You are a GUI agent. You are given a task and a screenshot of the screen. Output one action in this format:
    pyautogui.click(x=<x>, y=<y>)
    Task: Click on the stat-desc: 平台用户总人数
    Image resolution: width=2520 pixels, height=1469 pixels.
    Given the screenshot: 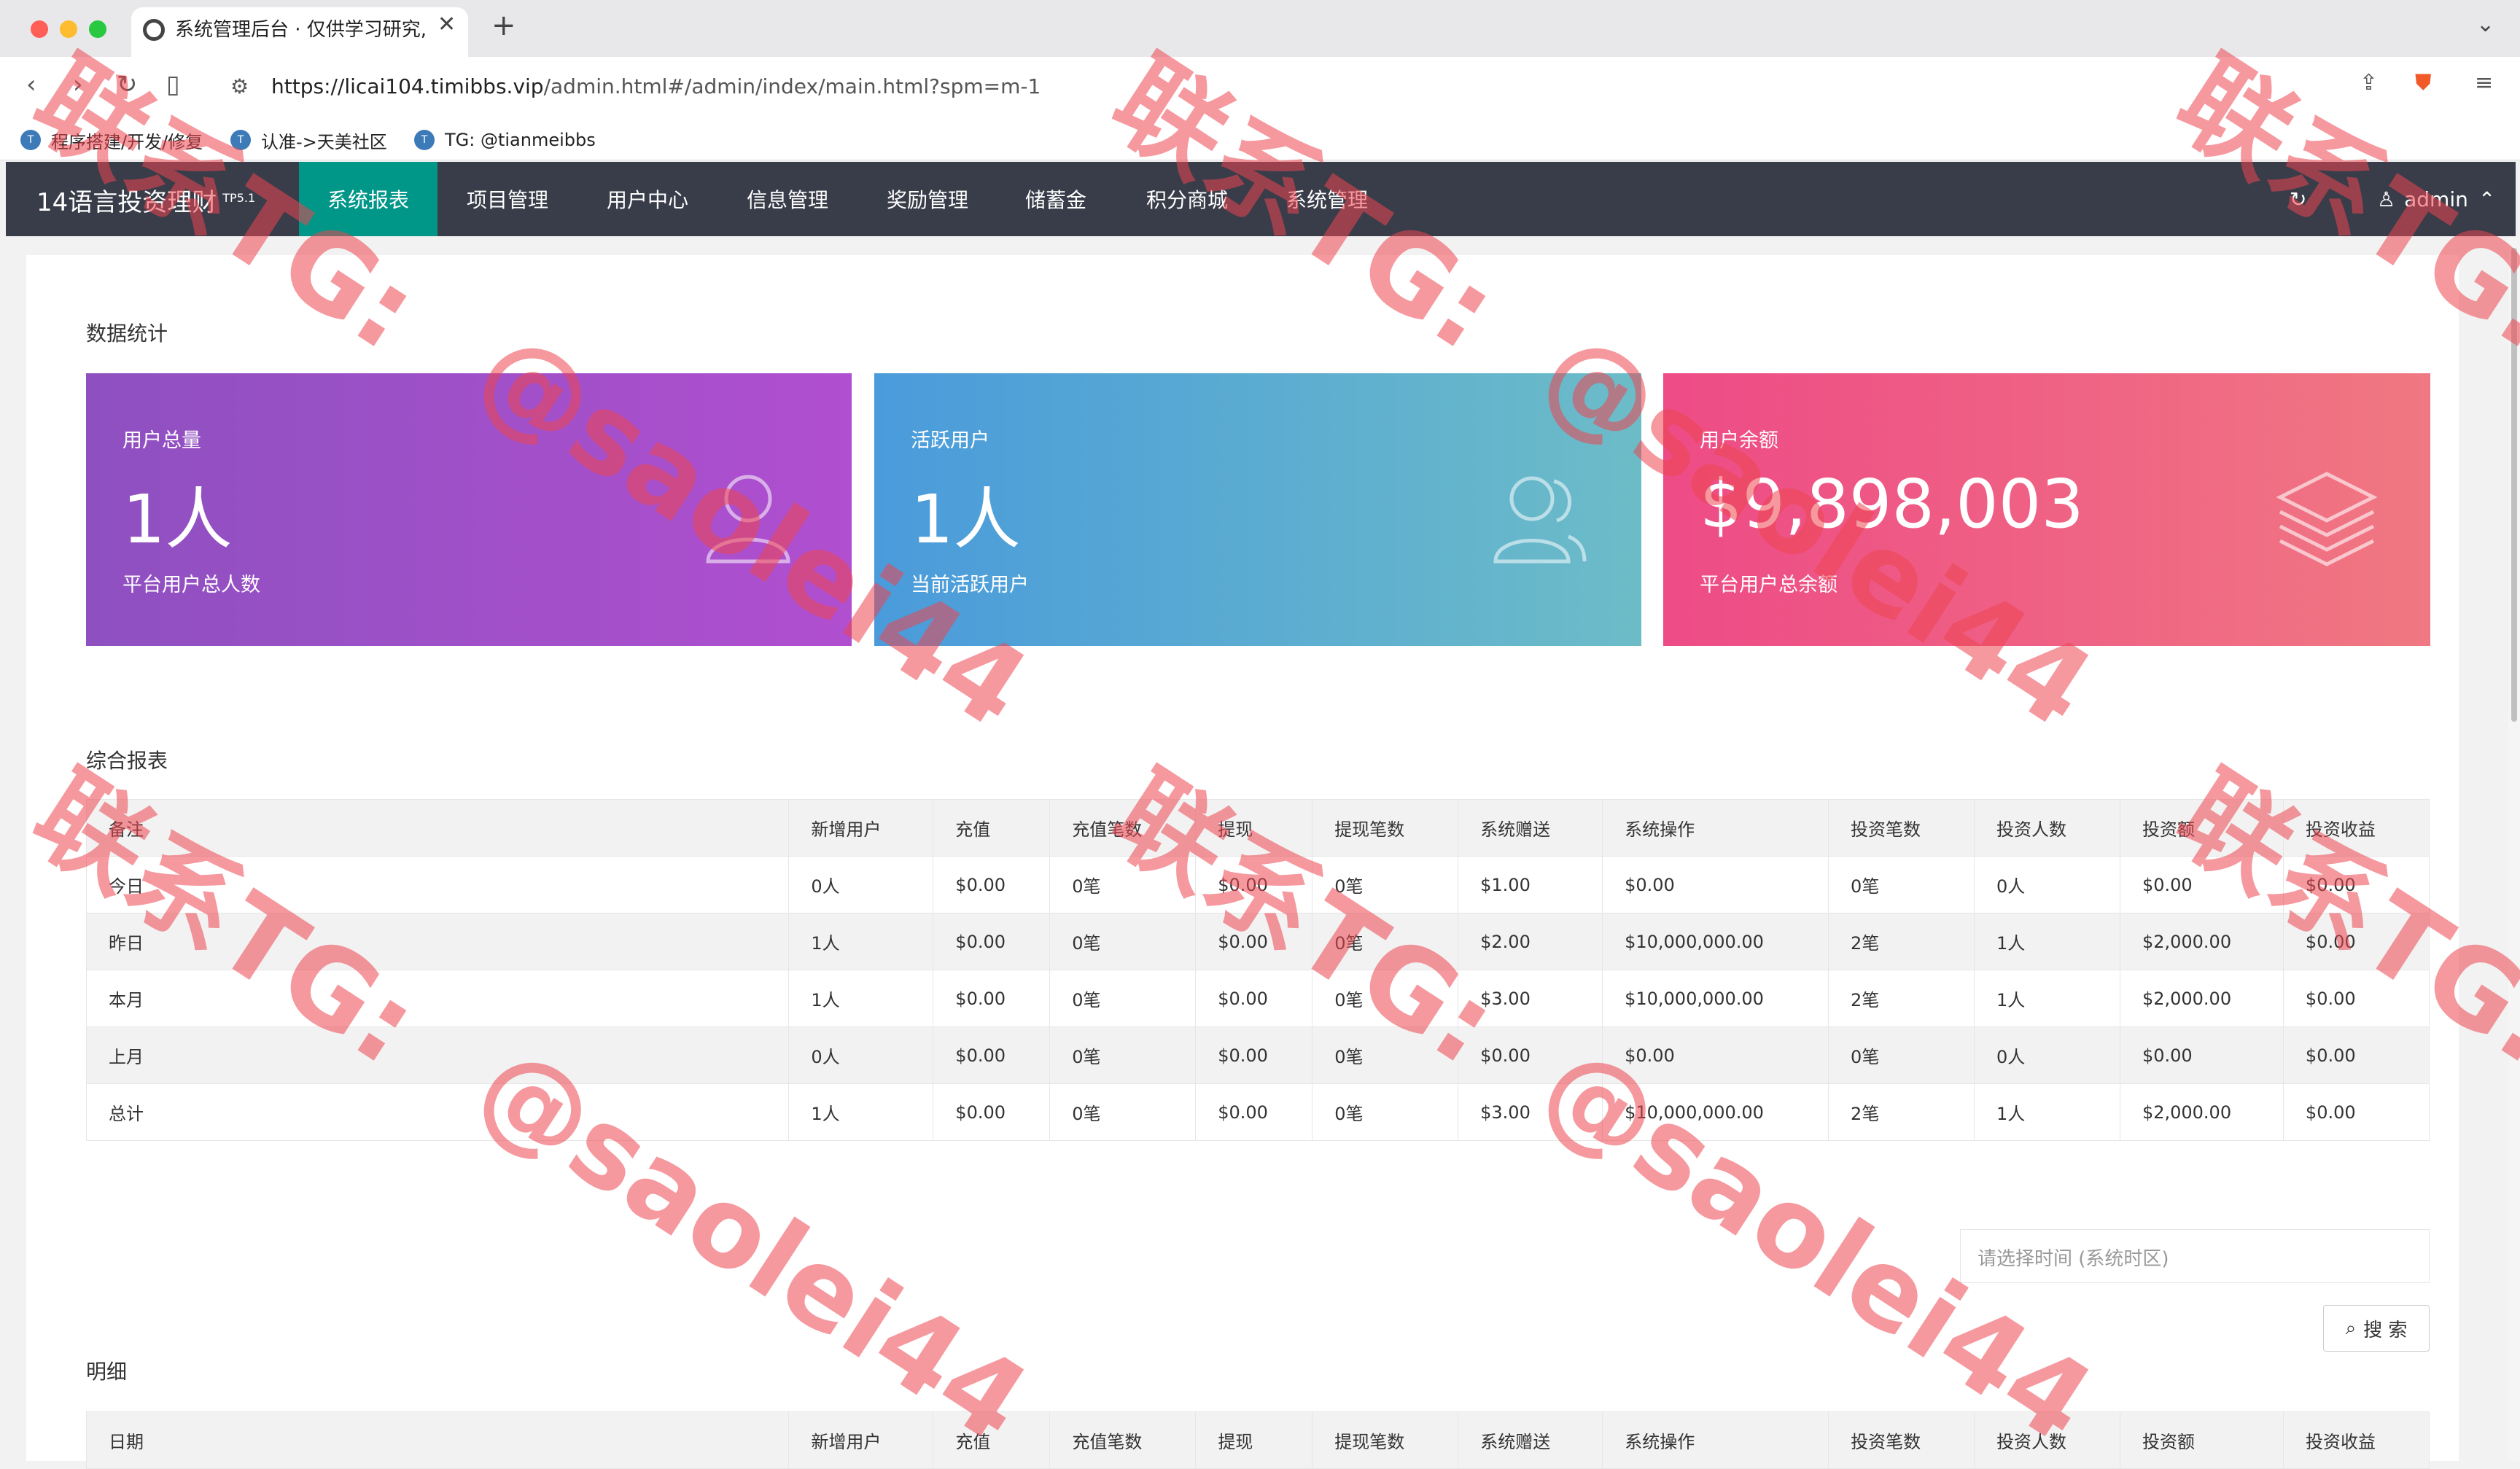 What is the action you would take?
    pyautogui.click(x=191, y=585)
    